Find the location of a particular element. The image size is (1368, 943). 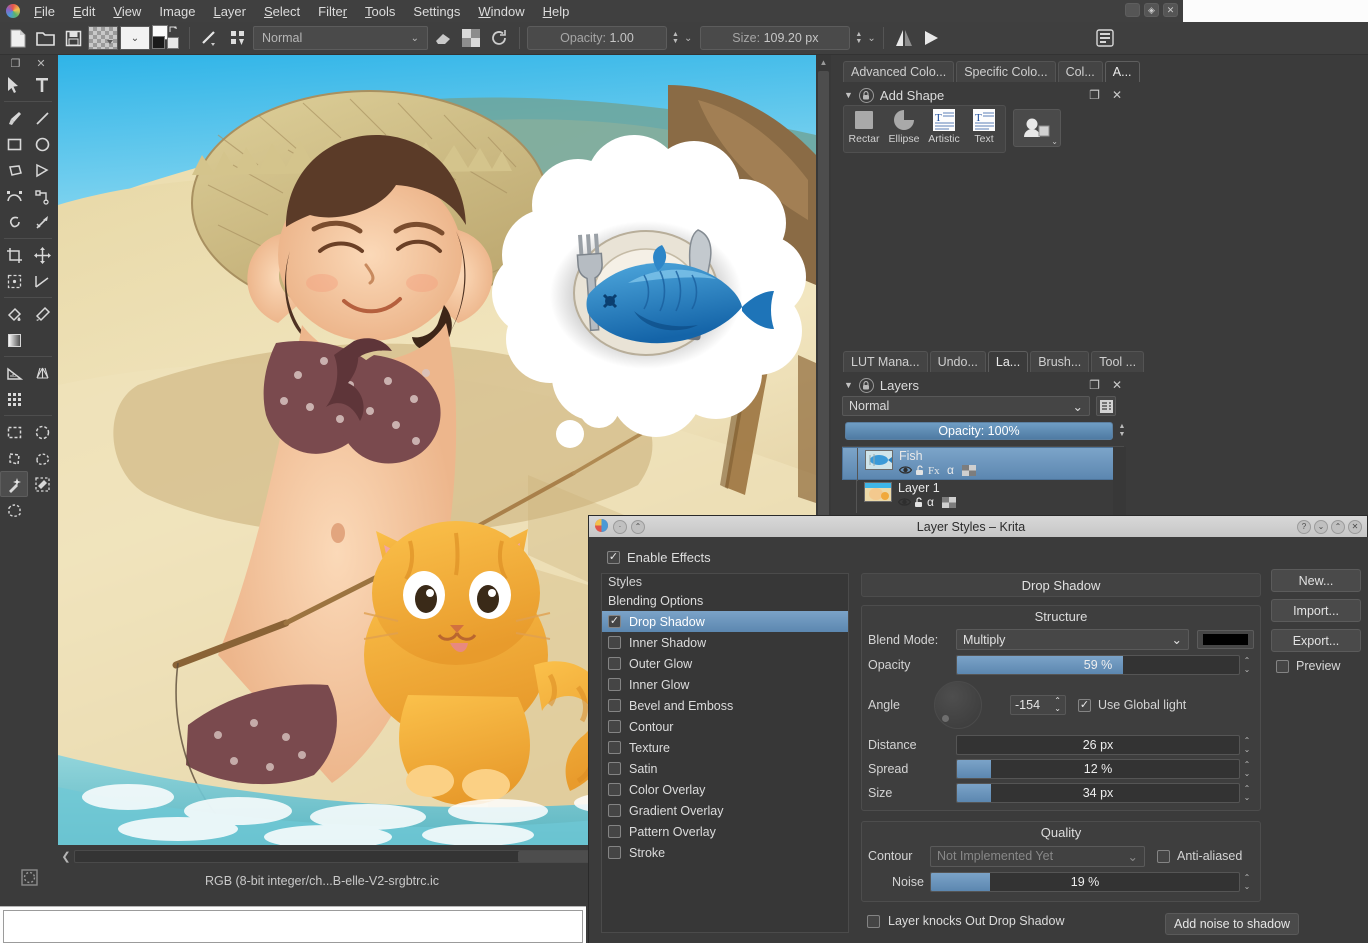

noise-stepper: ⌃ ⌄ is located at coordinates (1247, 882).